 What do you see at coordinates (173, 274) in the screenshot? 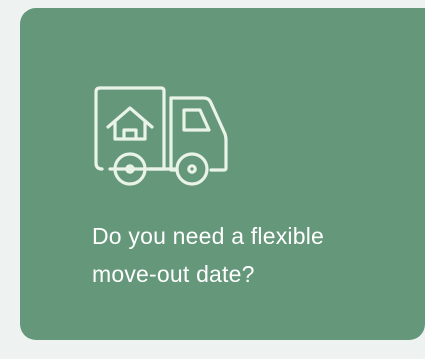
I see `card-text-line-2: move-out date?` at bounding box center [173, 274].